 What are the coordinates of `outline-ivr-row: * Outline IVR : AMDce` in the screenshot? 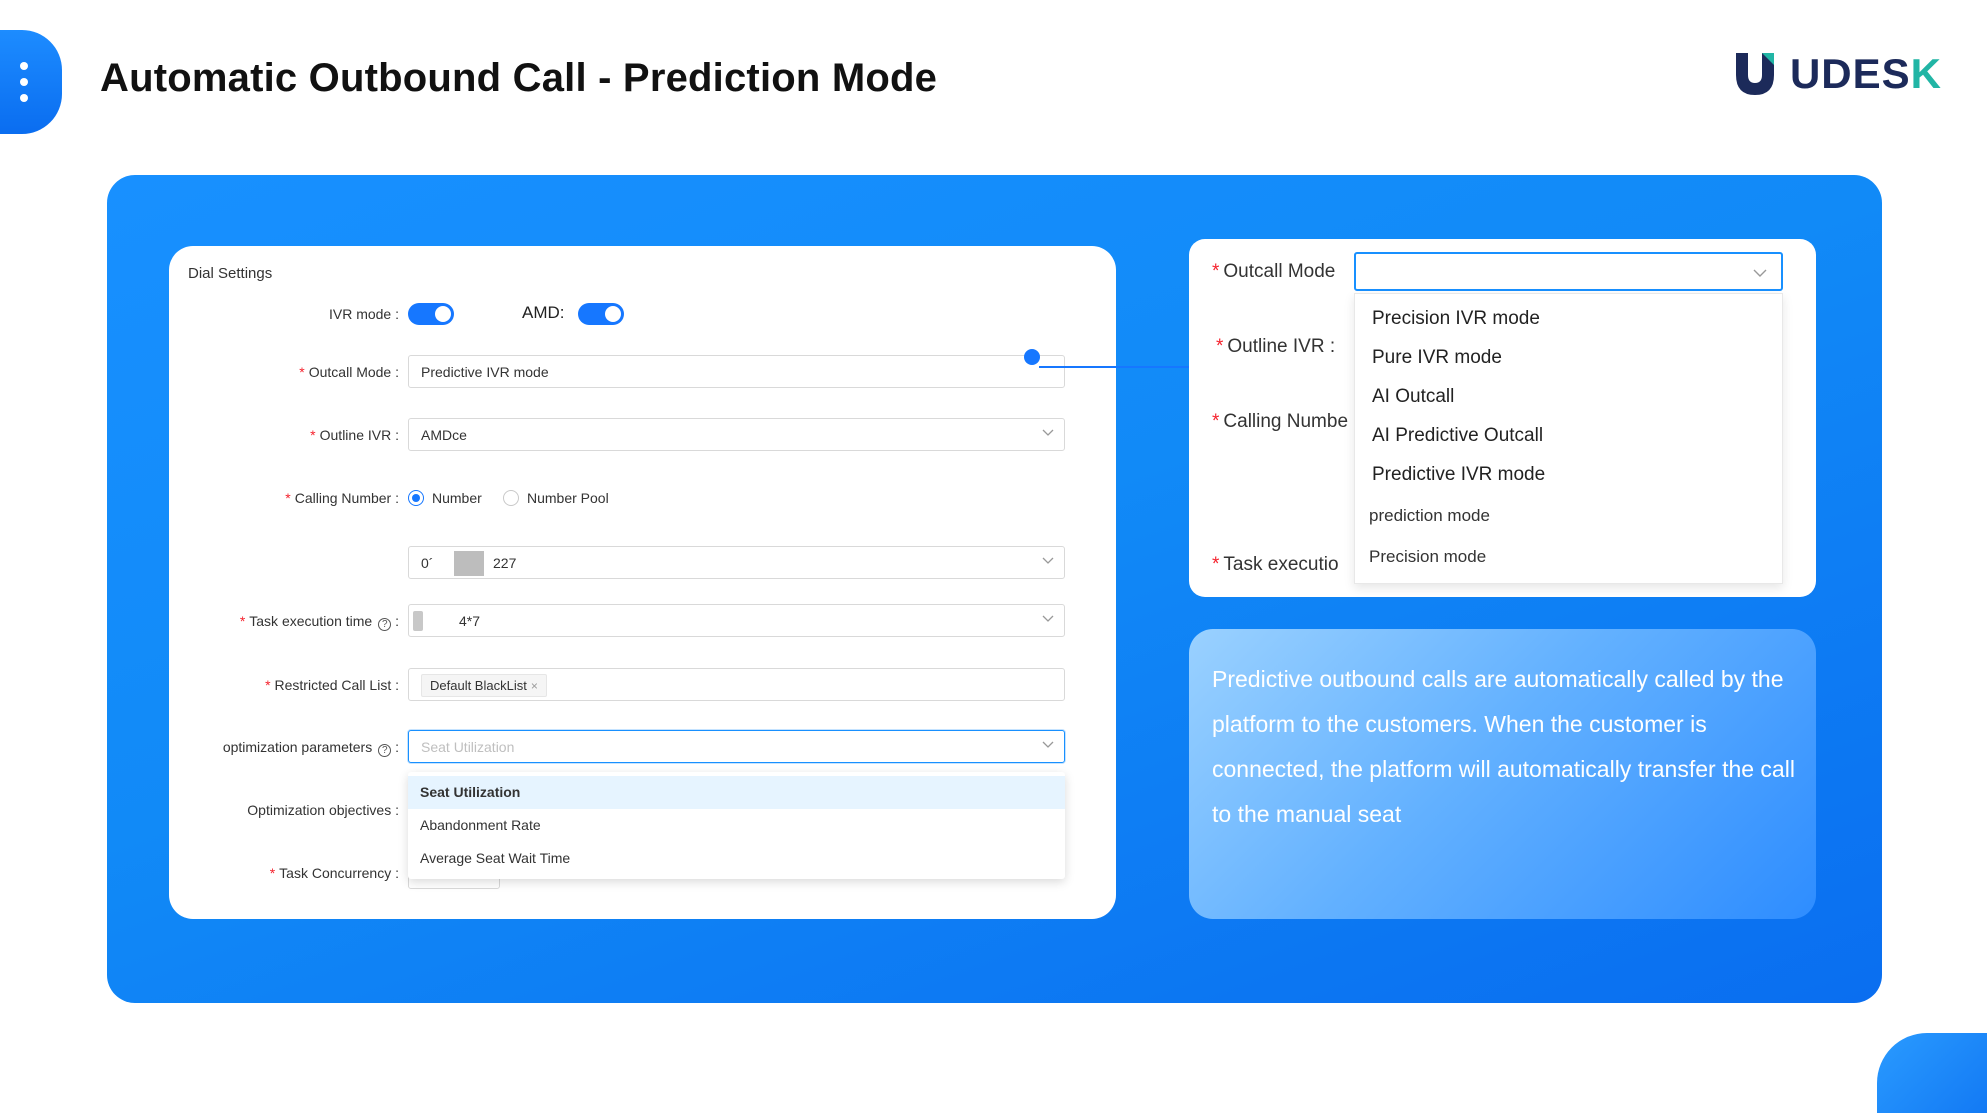 It's located at (642, 435).